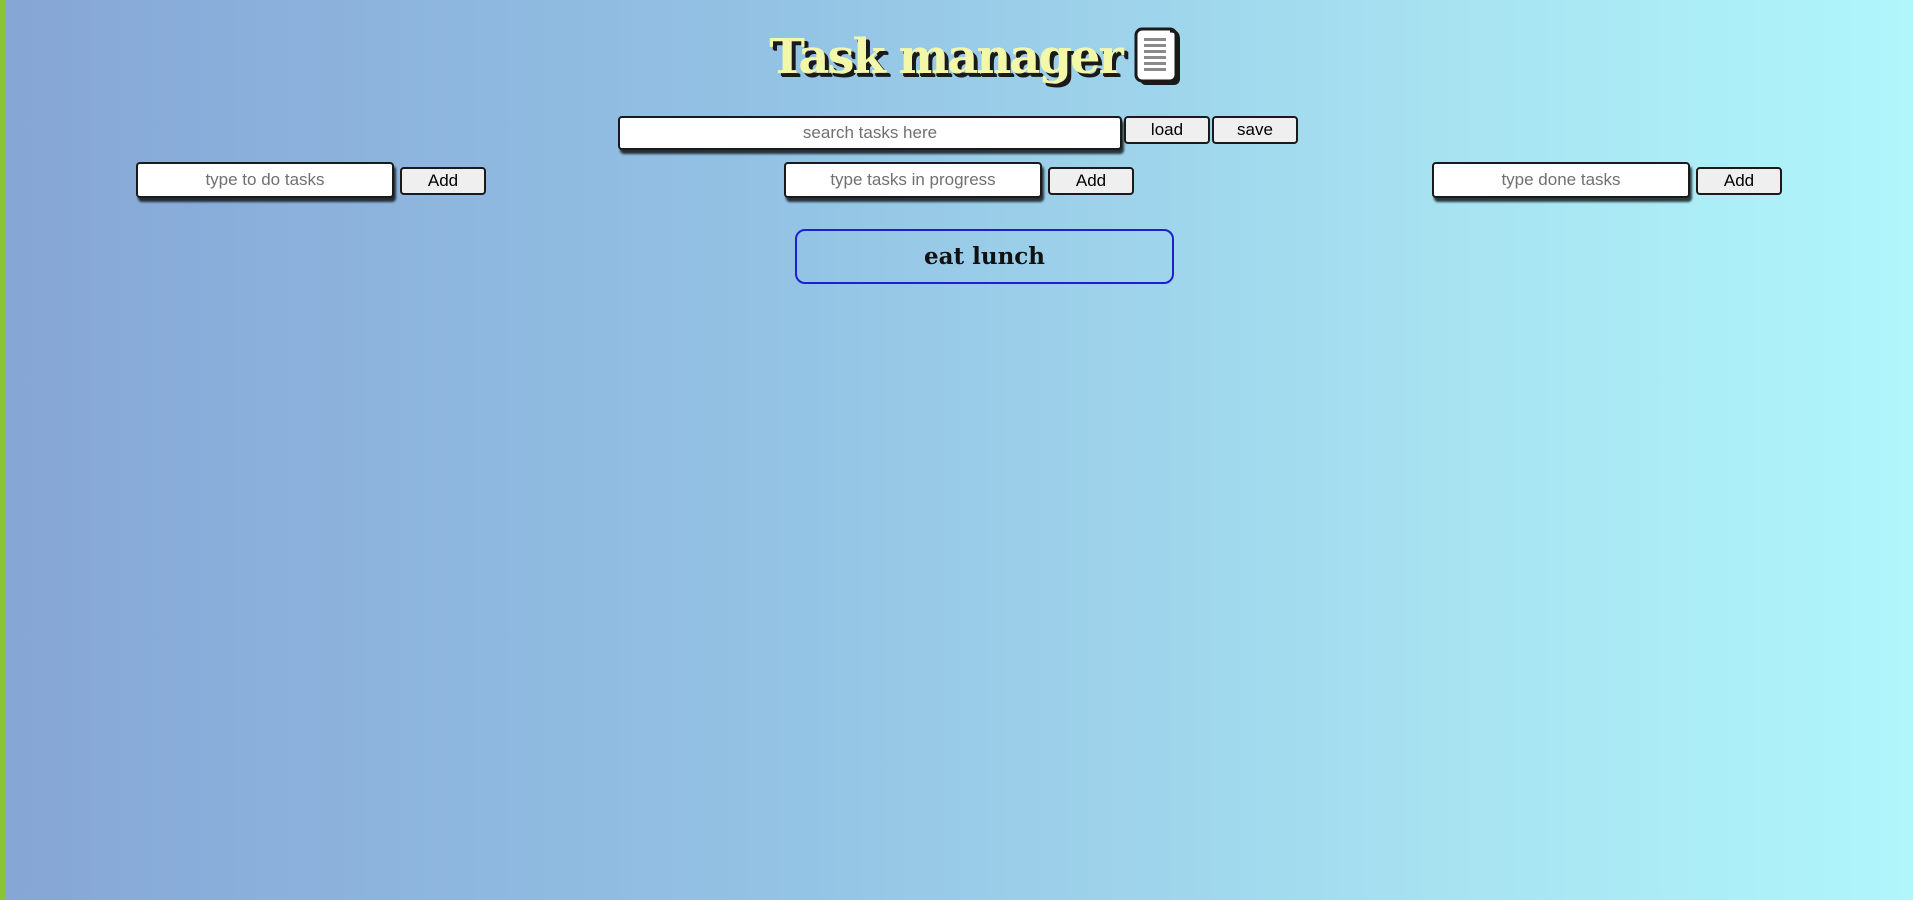 Image resolution: width=1913 pixels, height=900 pixels. I want to click on load-button: load, so click(1167, 130).